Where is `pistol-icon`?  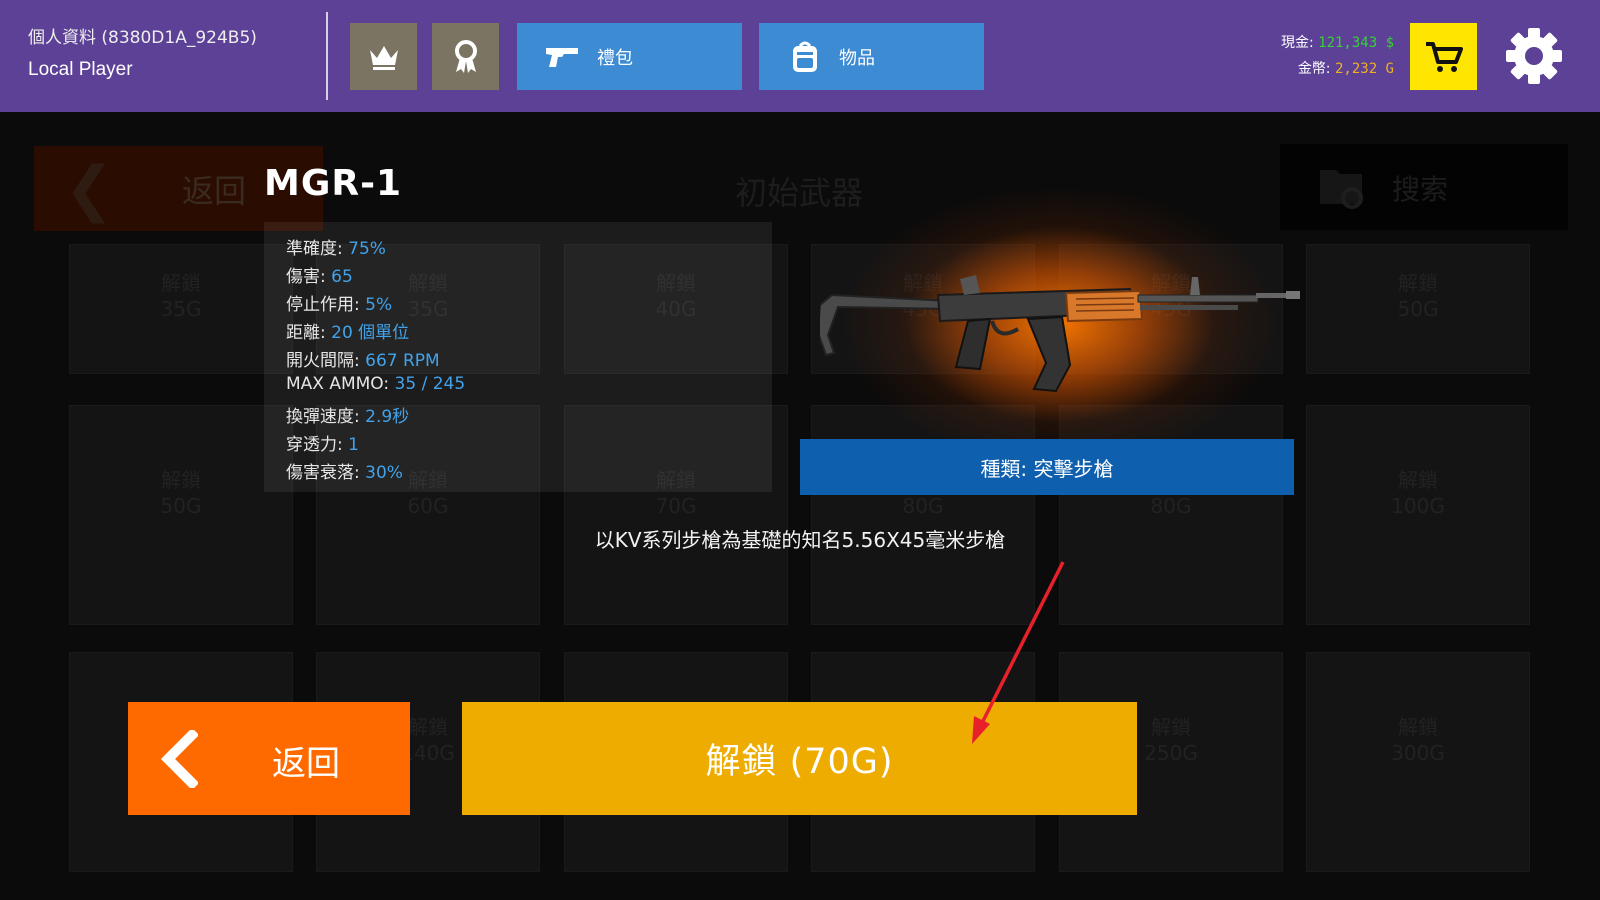
pistol-icon is located at coordinates (563, 57).